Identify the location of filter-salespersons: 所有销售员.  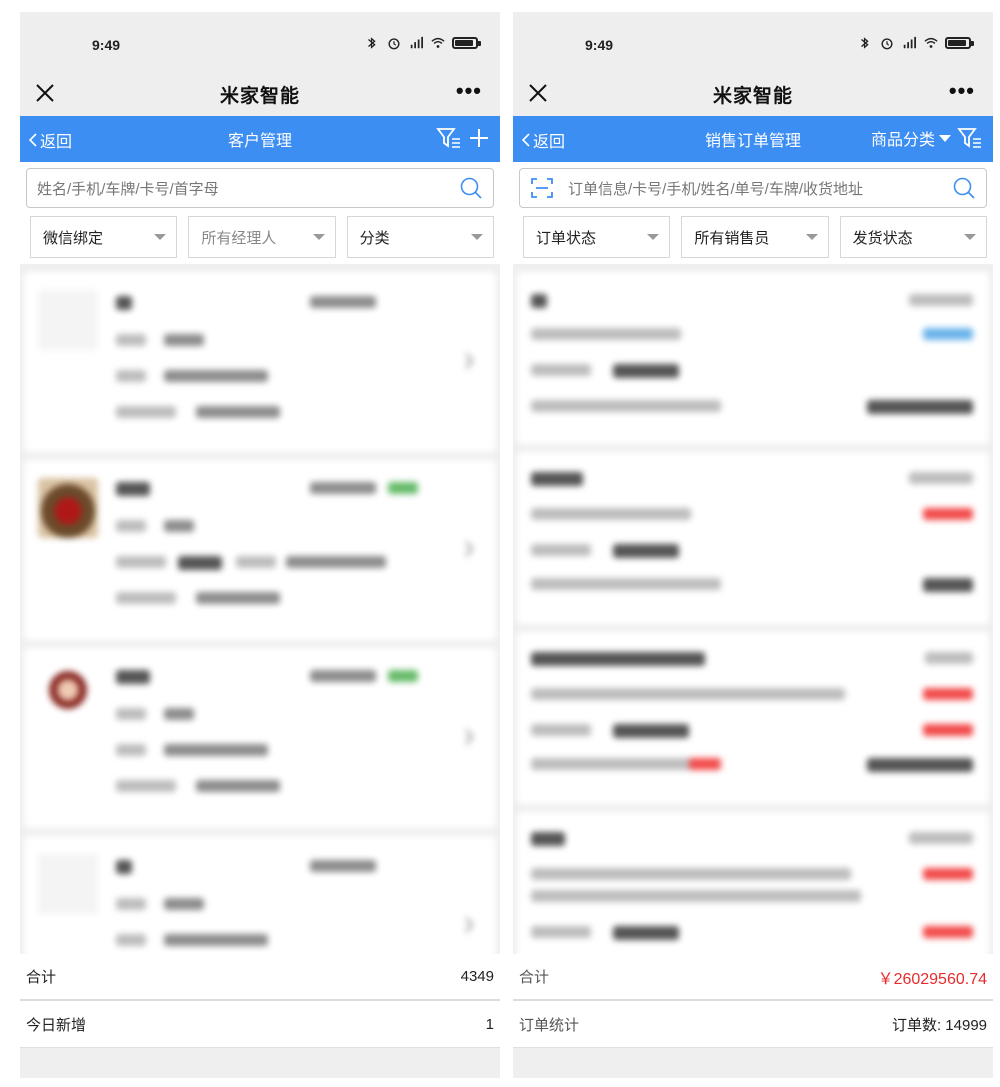
(755, 237).